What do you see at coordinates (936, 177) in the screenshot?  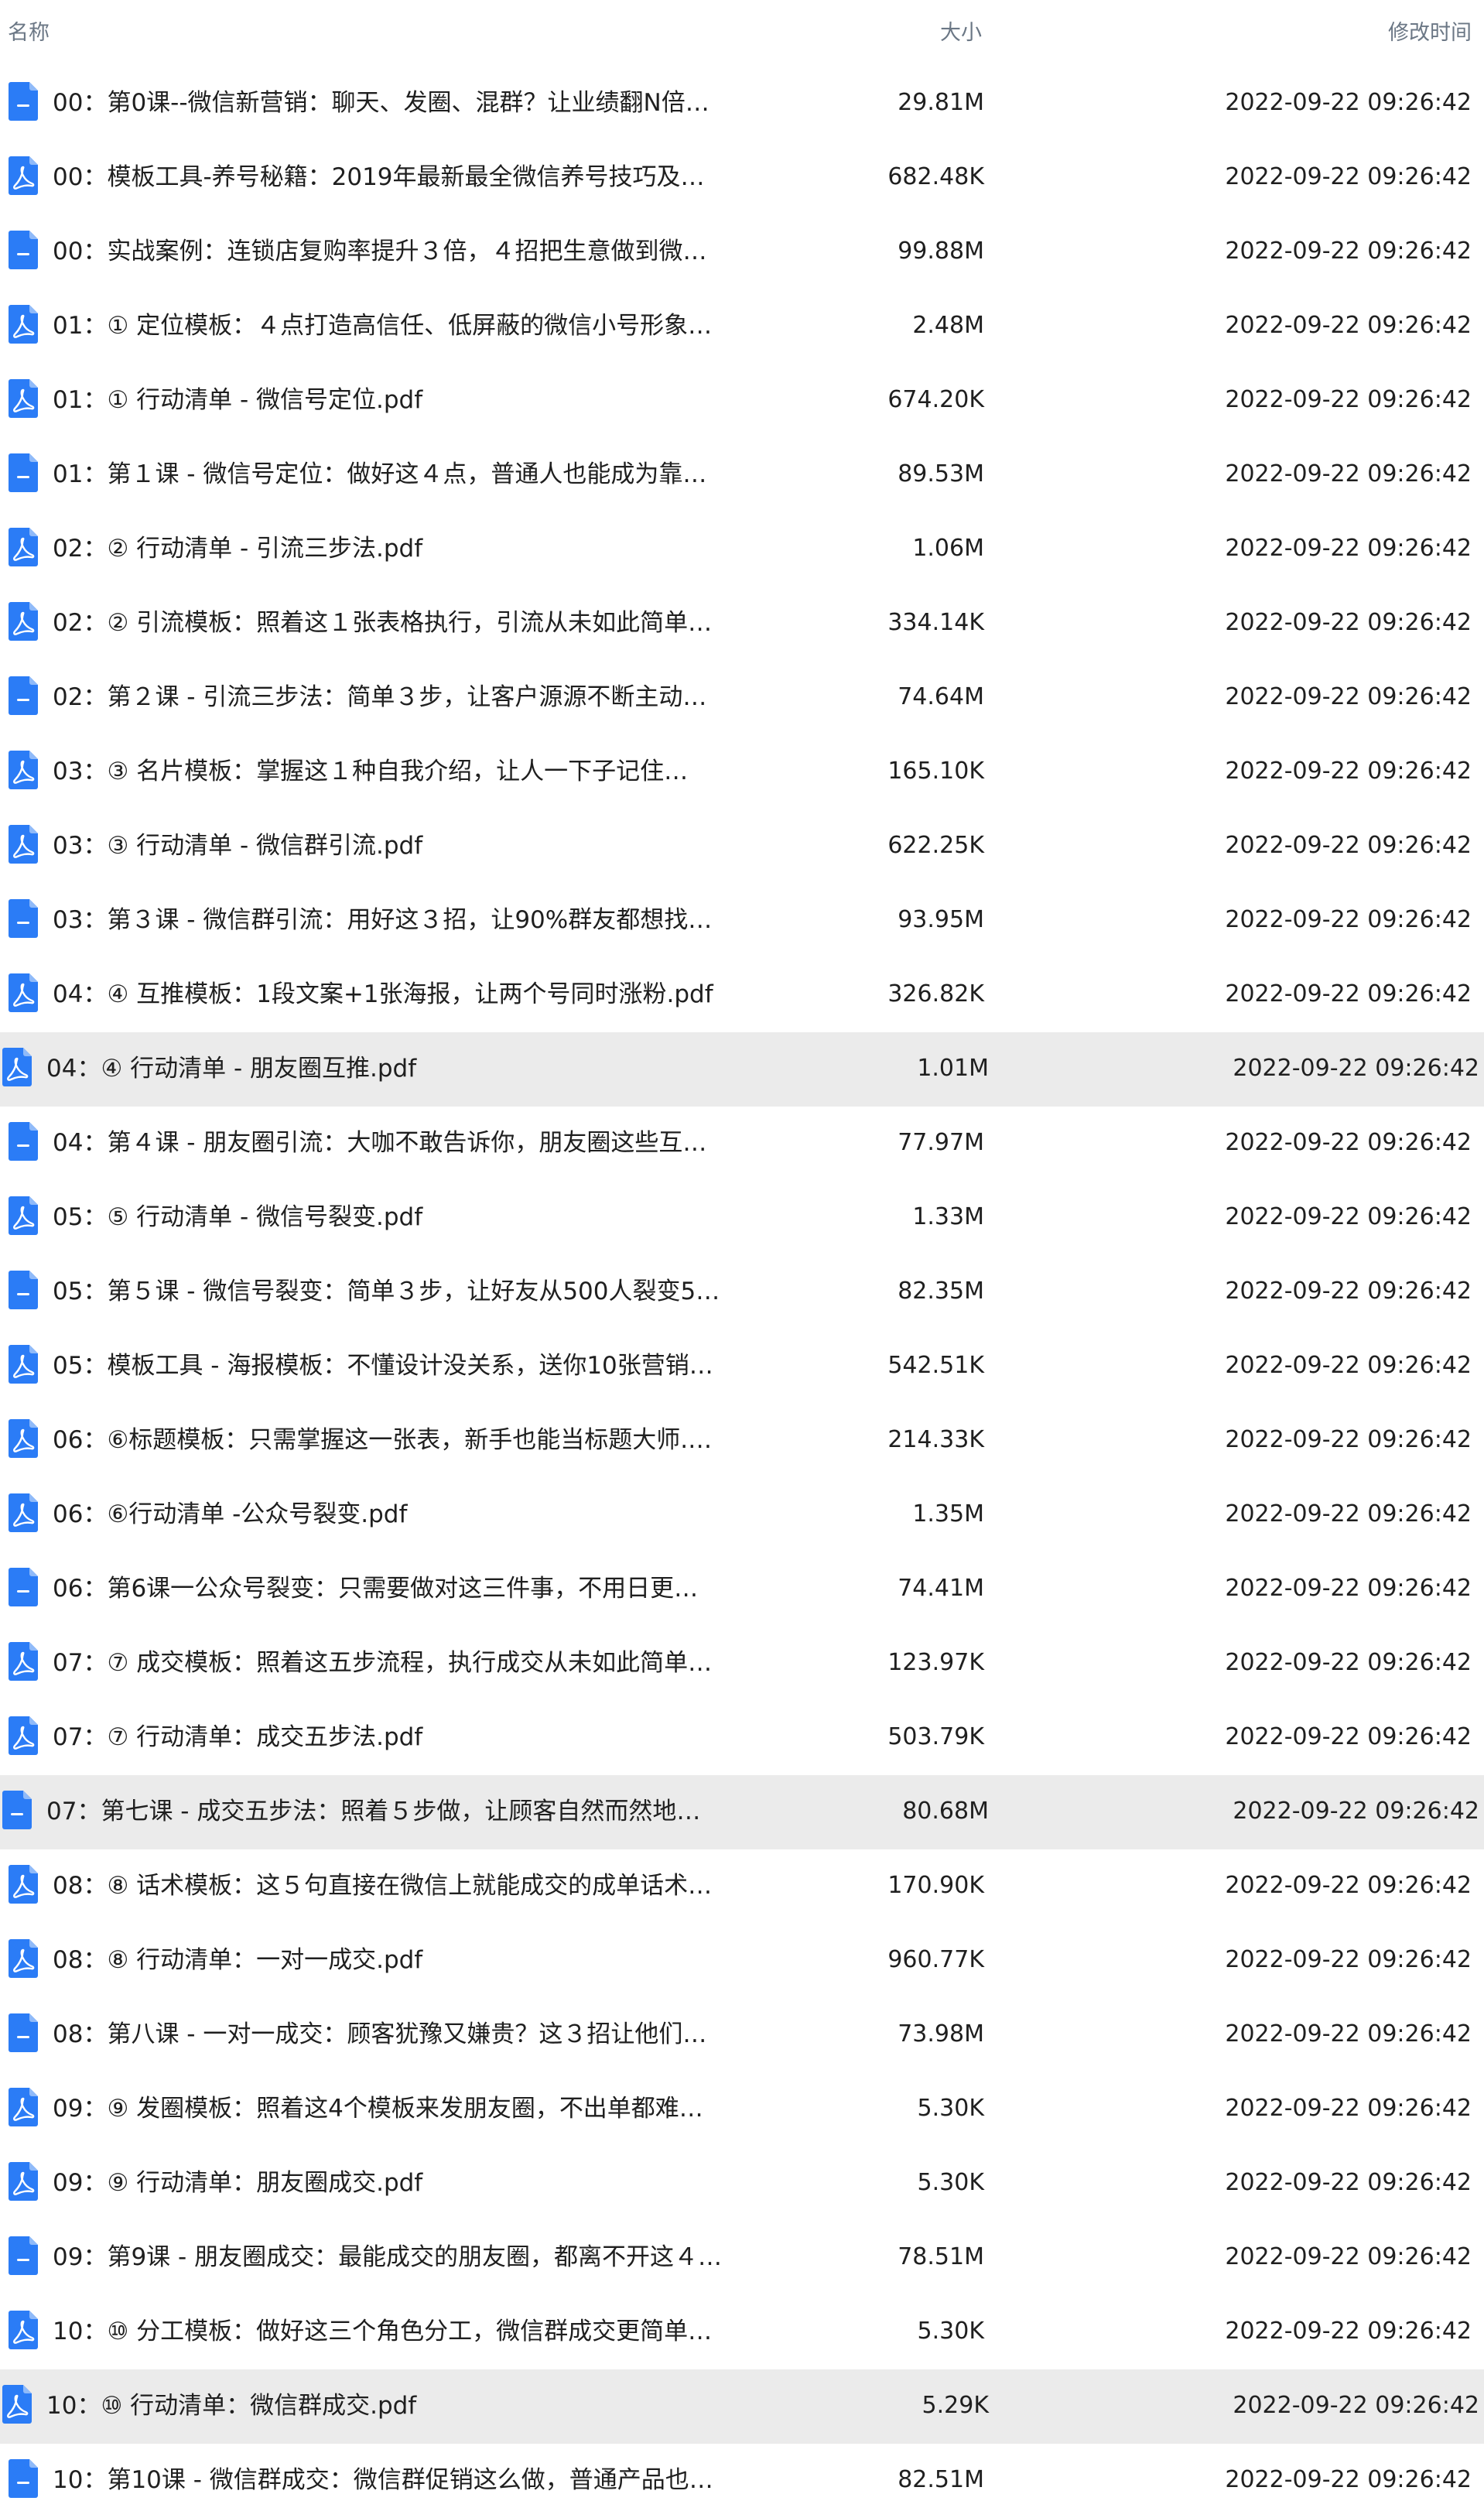 I see `file-size: 682.48K` at bounding box center [936, 177].